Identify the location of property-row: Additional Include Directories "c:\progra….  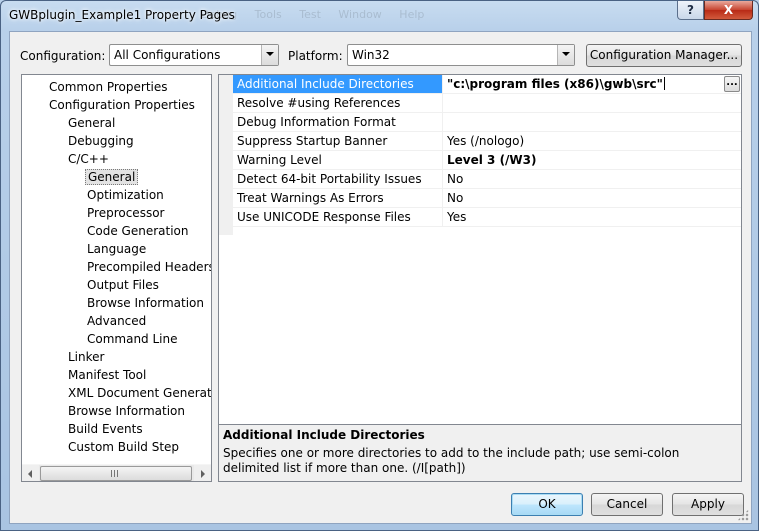
(487, 84).